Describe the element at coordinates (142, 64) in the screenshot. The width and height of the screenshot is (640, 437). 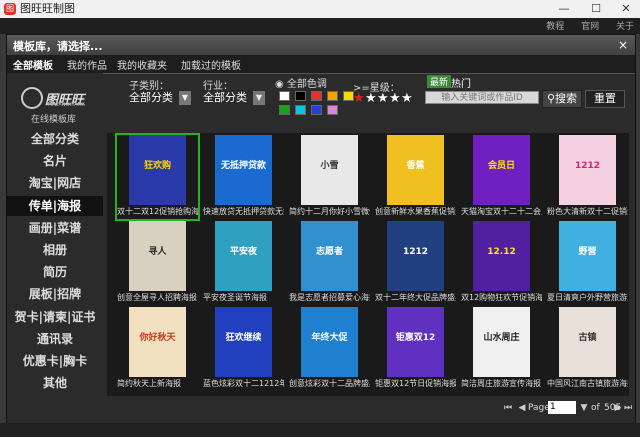
I see `tab-my-favorites: 我的收藏夹` at that location.